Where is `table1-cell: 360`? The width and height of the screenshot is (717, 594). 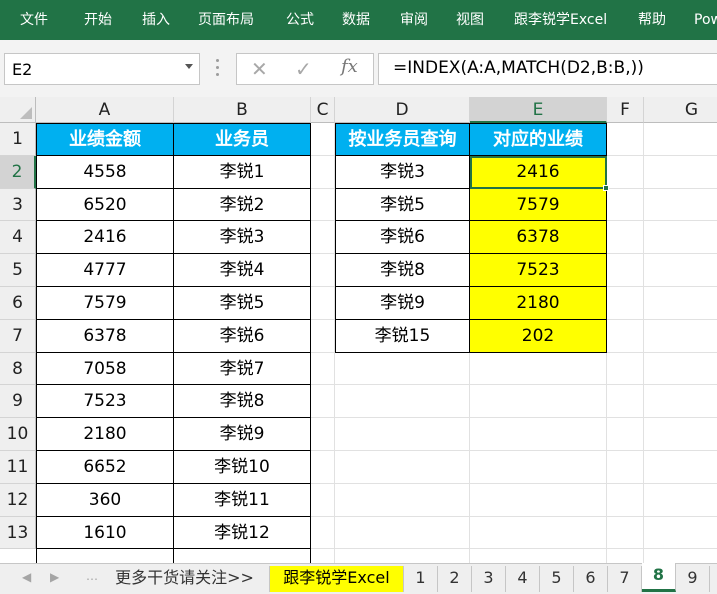 table1-cell: 360 is located at coordinates (105, 500).